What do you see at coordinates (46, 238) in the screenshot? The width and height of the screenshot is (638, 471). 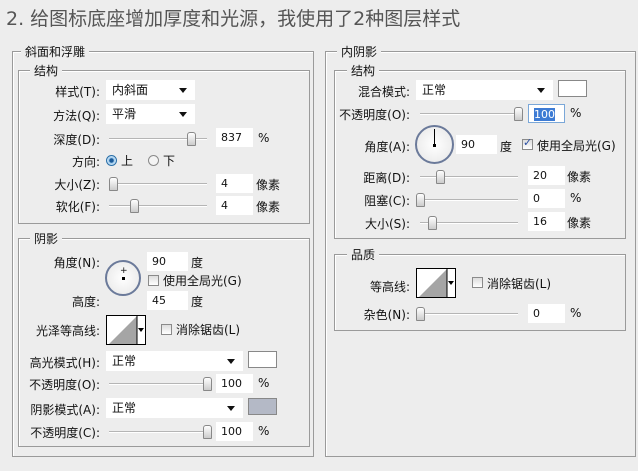 I see `shading-legend: 阴影` at bounding box center [46, 238].